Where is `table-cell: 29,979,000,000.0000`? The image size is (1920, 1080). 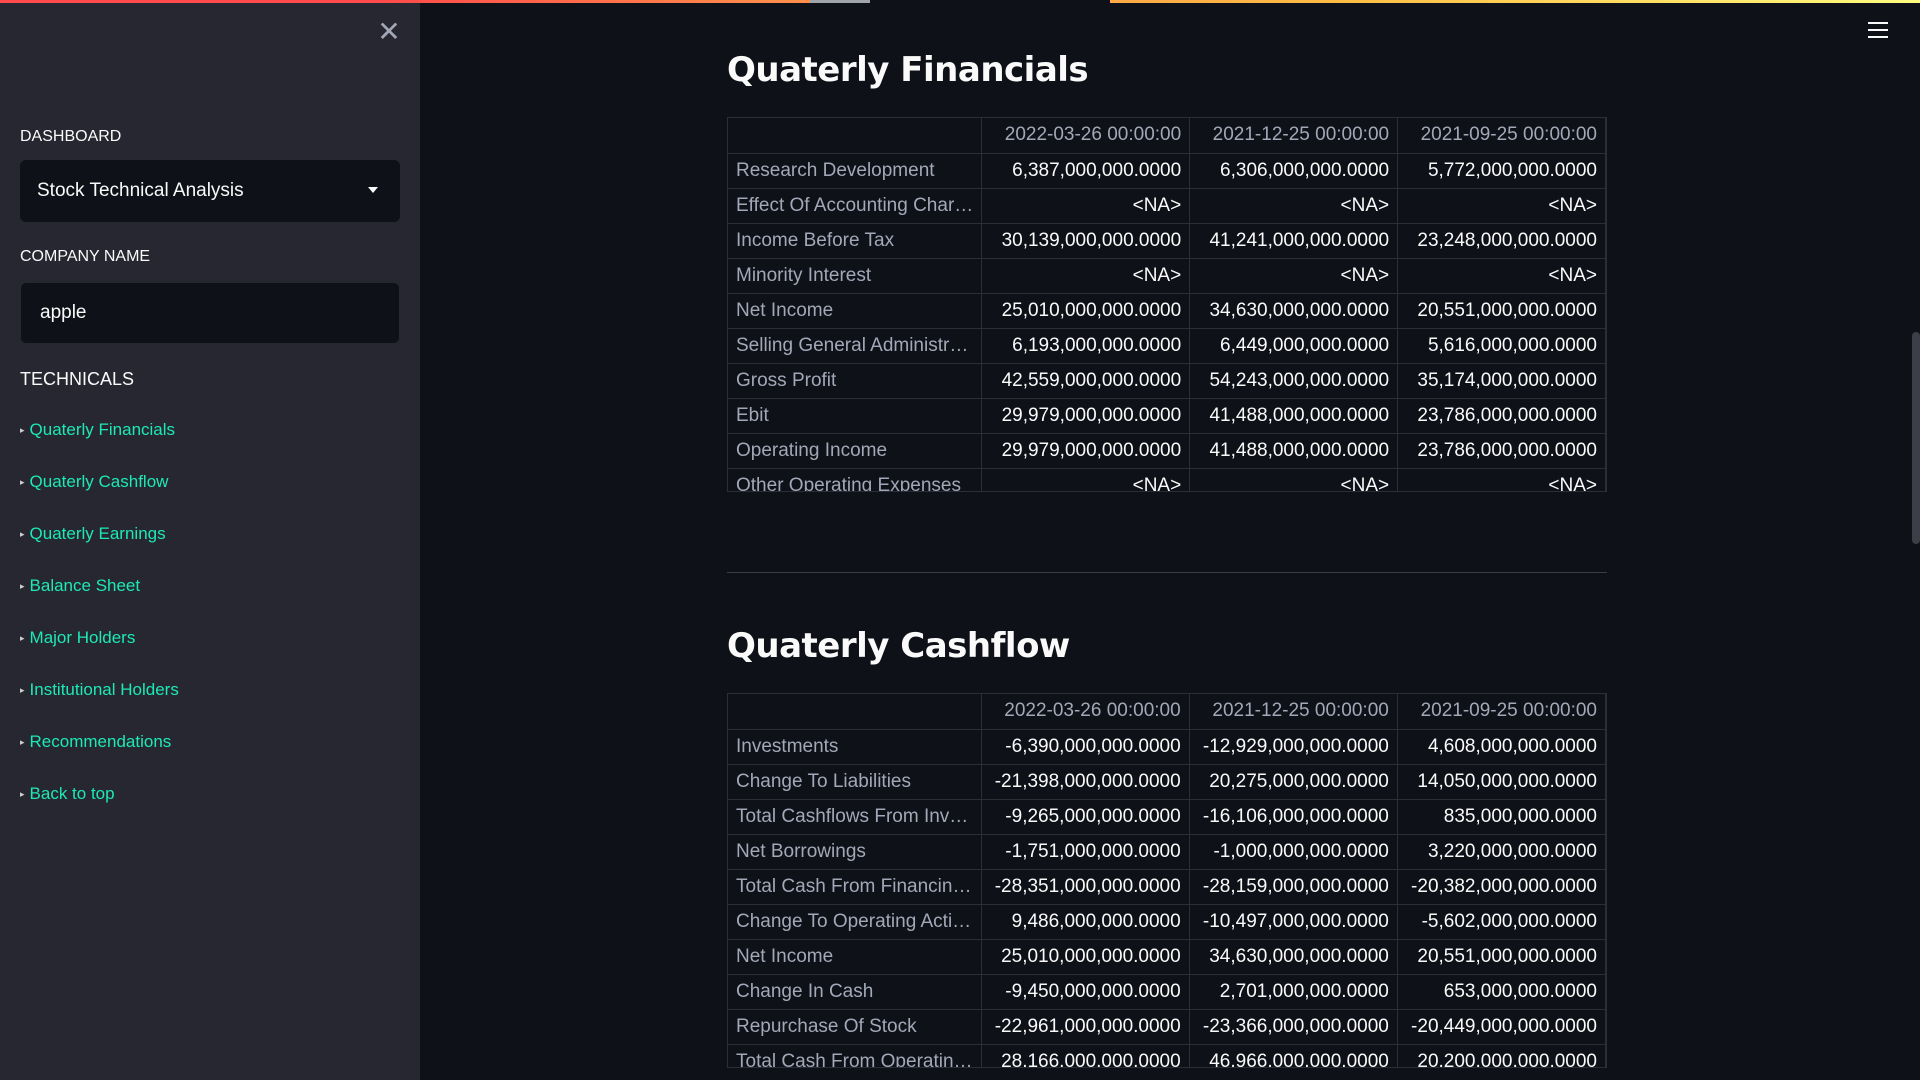 table-cell: 29,979,000,000.0000 is located at coordinates (1086, 451).